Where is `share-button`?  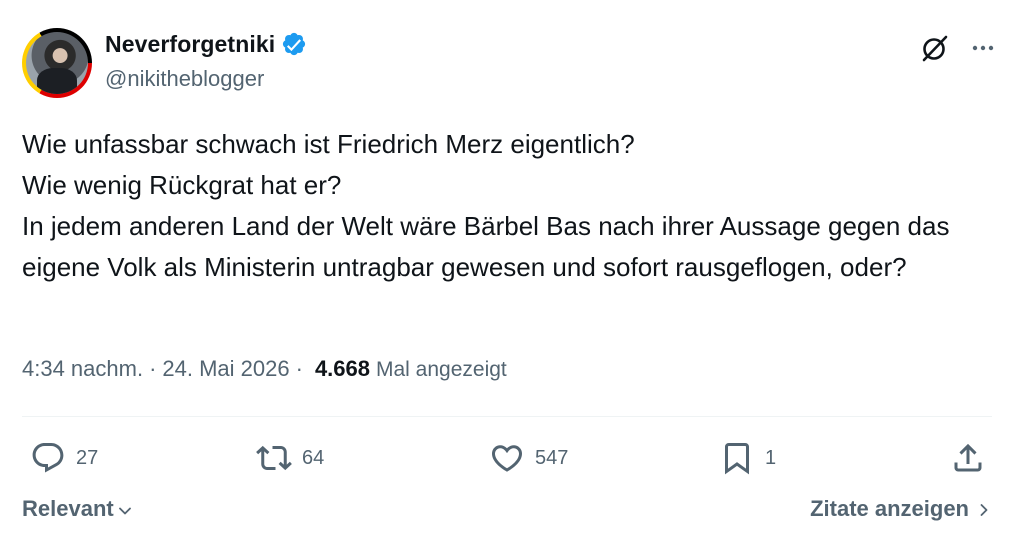
share-button is located at coordinates (968, 458).